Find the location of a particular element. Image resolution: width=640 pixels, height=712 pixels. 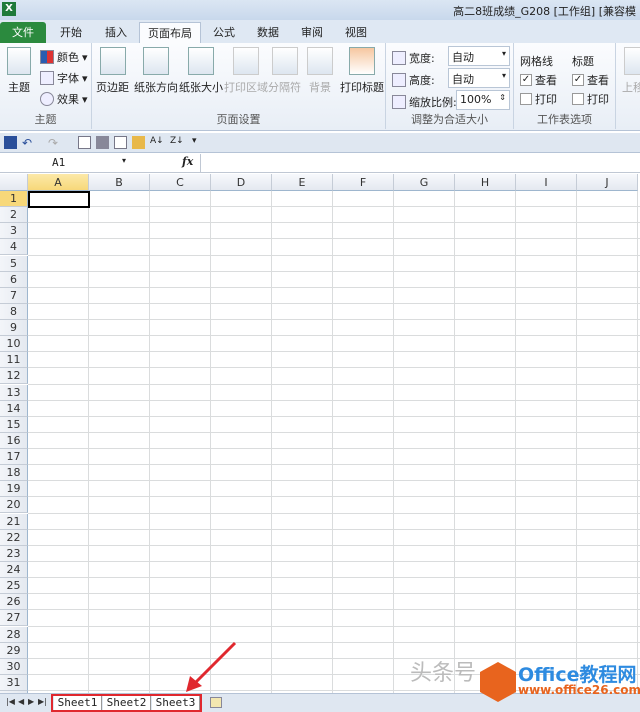

breaks-button: 分隔符 is located at coordinates (284, 71).